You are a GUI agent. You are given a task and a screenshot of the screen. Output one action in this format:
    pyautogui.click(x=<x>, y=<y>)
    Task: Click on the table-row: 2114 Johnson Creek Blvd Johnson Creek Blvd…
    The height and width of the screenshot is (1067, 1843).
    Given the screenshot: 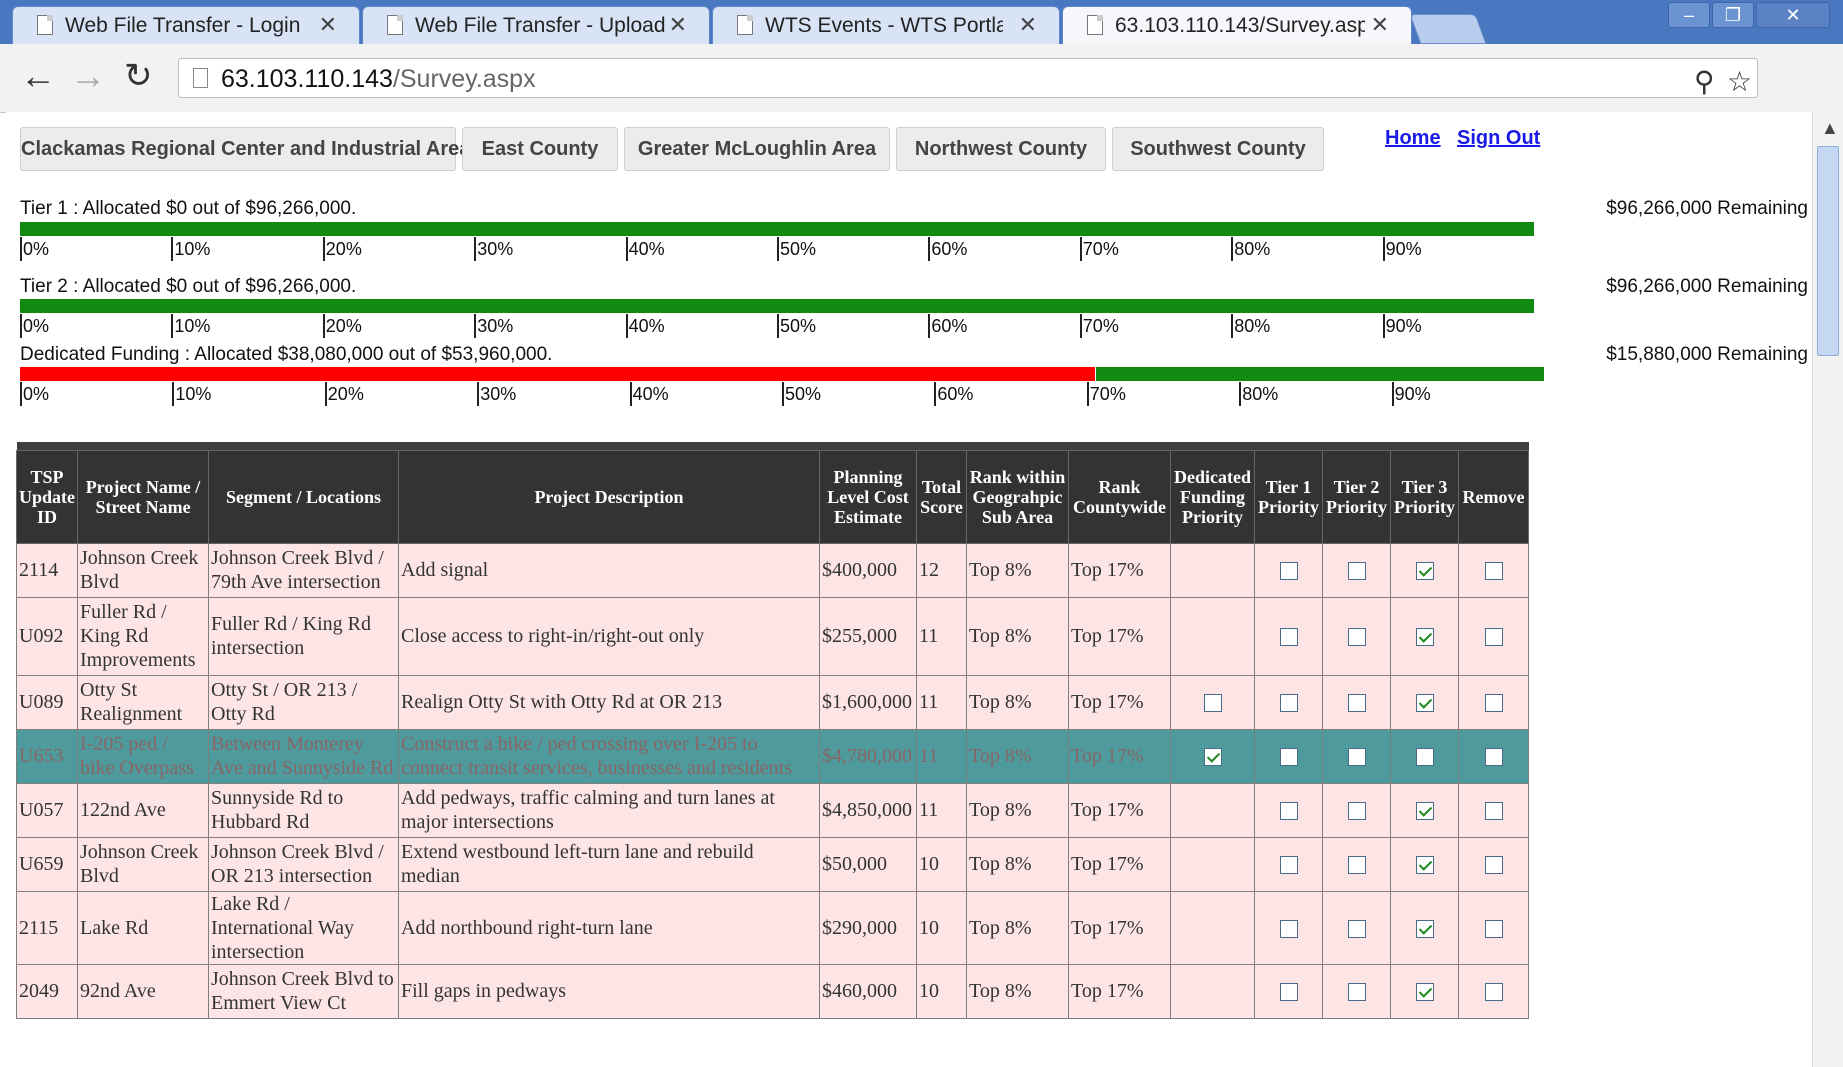 What is the action you would take?
    pyautogui.click(x=772, y=570)
    